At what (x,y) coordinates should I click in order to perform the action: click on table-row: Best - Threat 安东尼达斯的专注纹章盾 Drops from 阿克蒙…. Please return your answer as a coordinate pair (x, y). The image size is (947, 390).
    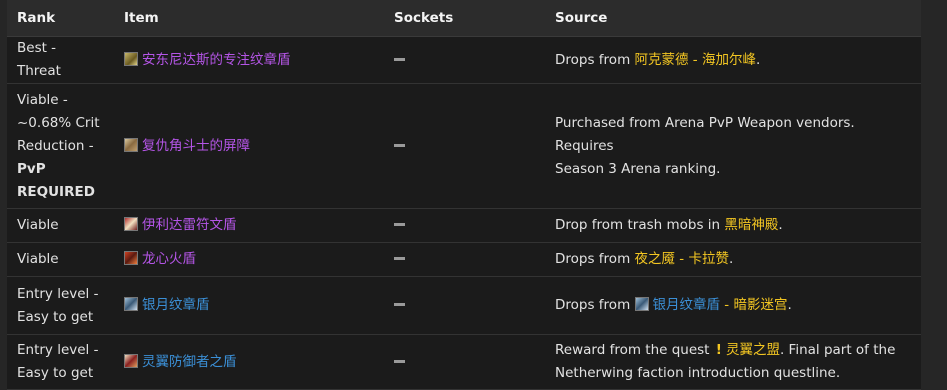
    Looking at the image, I should click on (464, 60).